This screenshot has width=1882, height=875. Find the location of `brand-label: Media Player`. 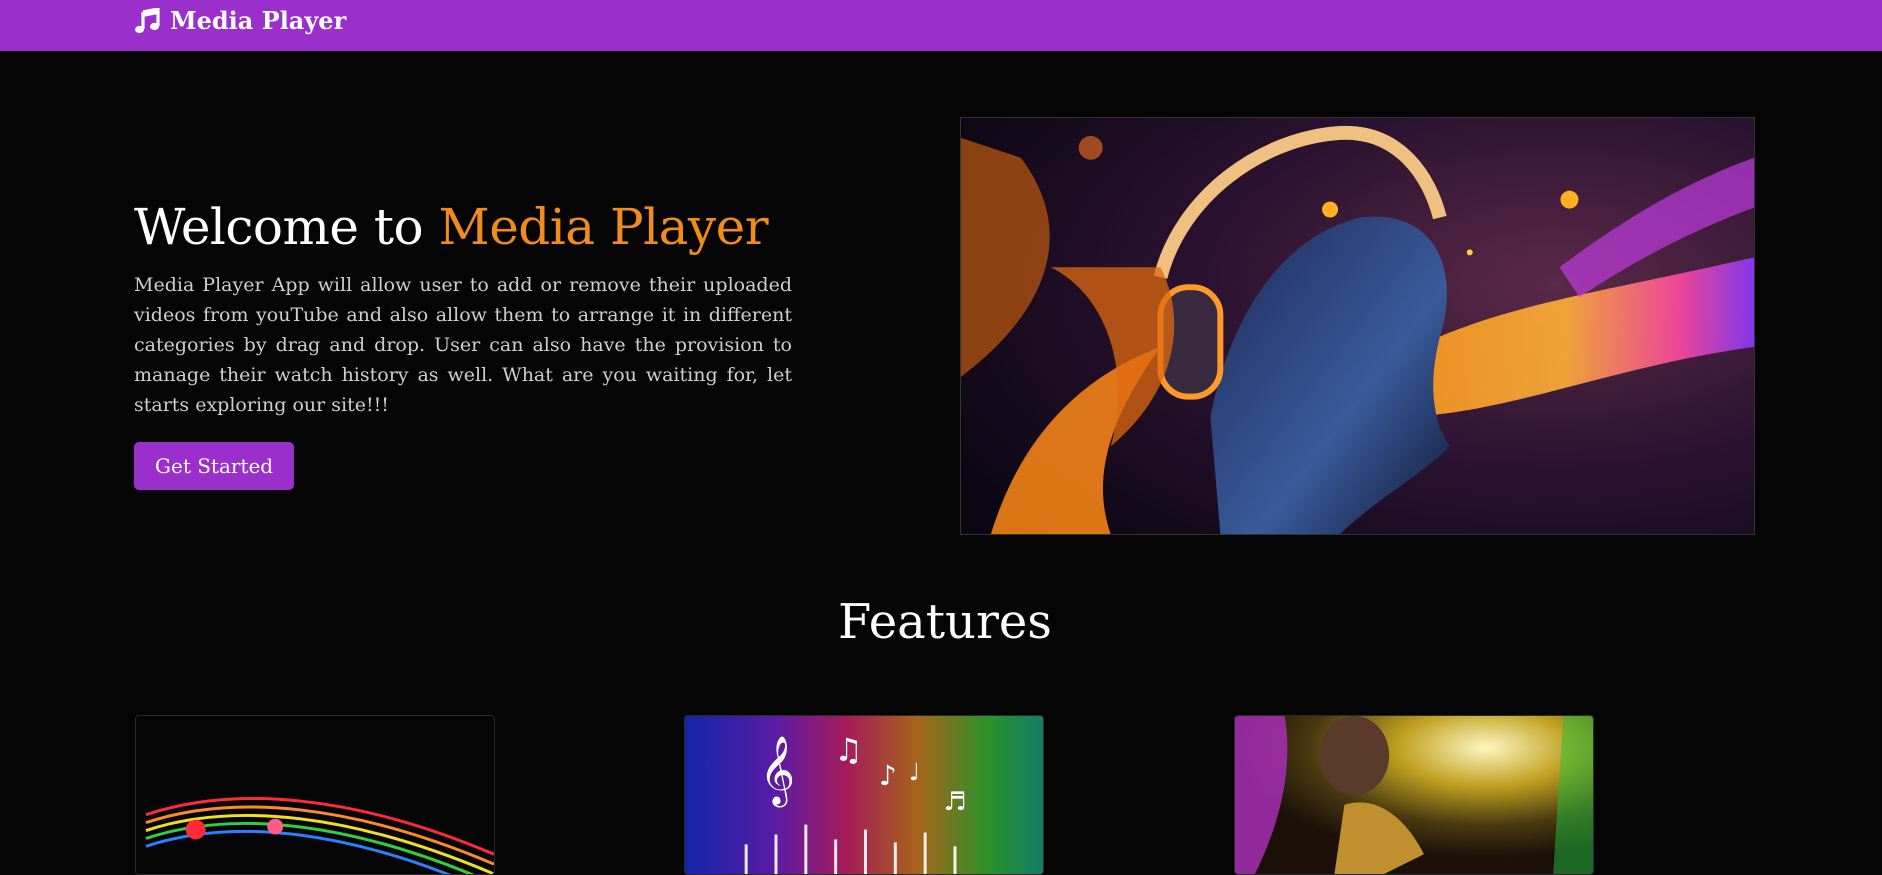

brand-label: Media Player is located at coordinates (258, 20).